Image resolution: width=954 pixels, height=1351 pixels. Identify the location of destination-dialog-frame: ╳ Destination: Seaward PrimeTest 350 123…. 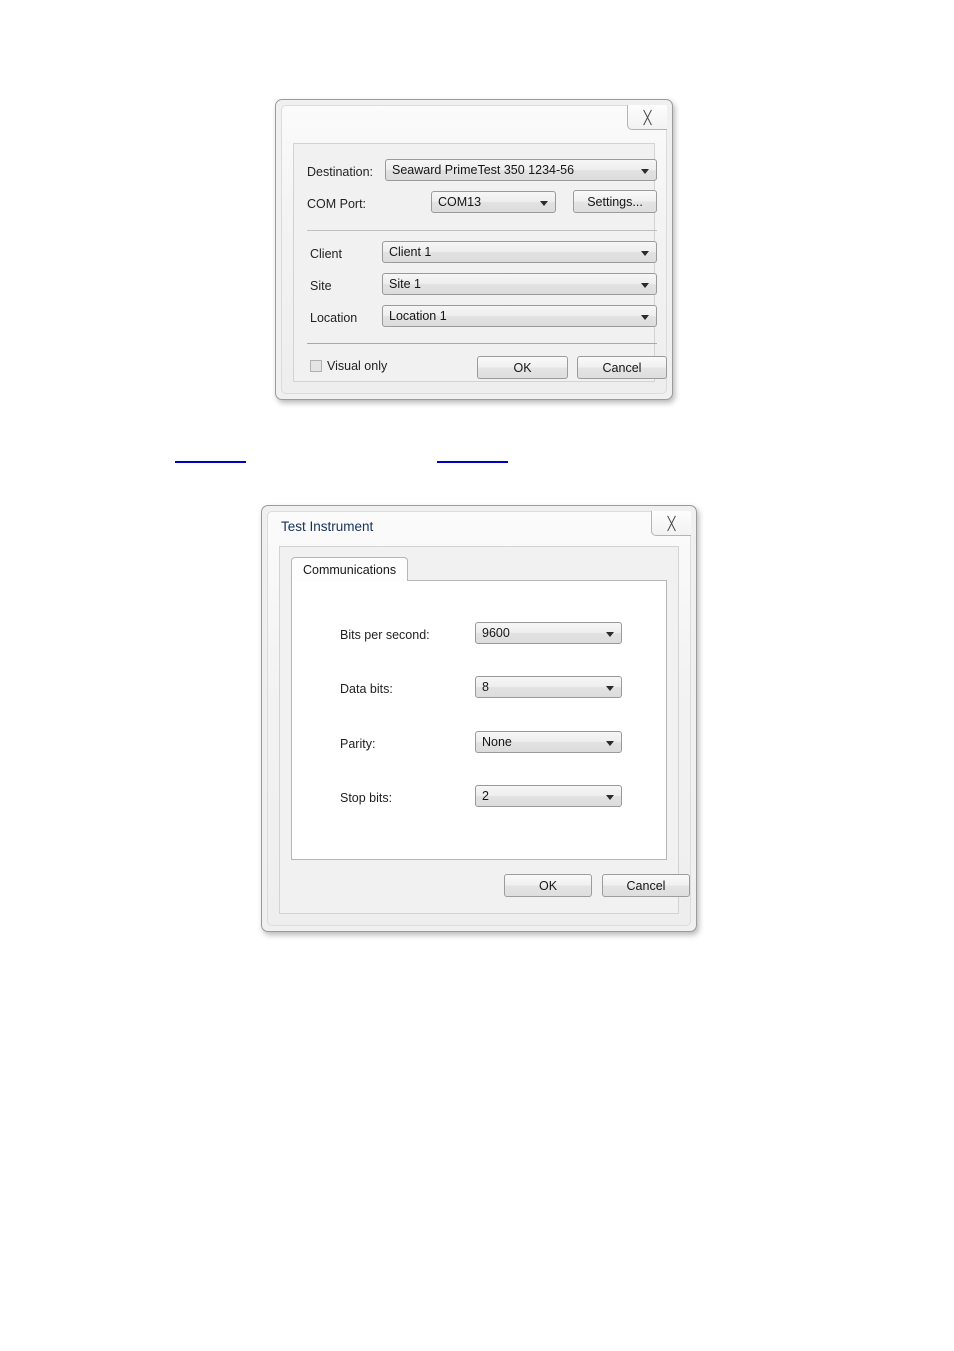
(474, 249).